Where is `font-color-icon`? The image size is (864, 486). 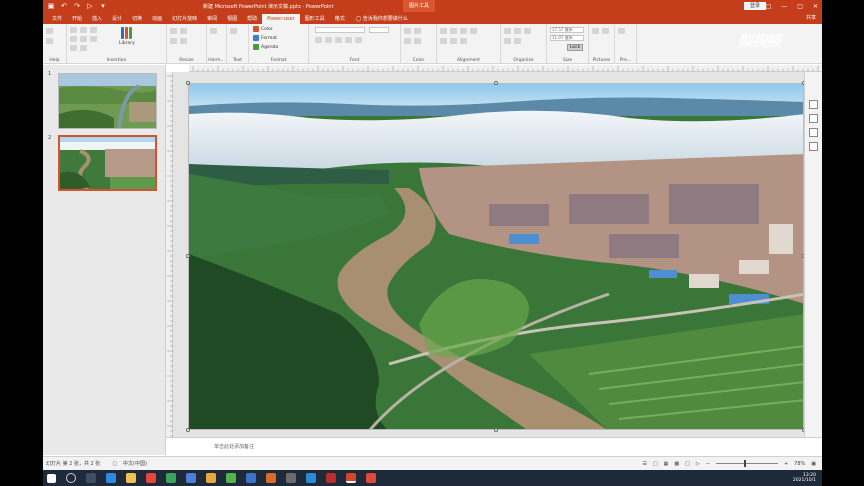 font-color-icon is located at coordinates (358, 40).